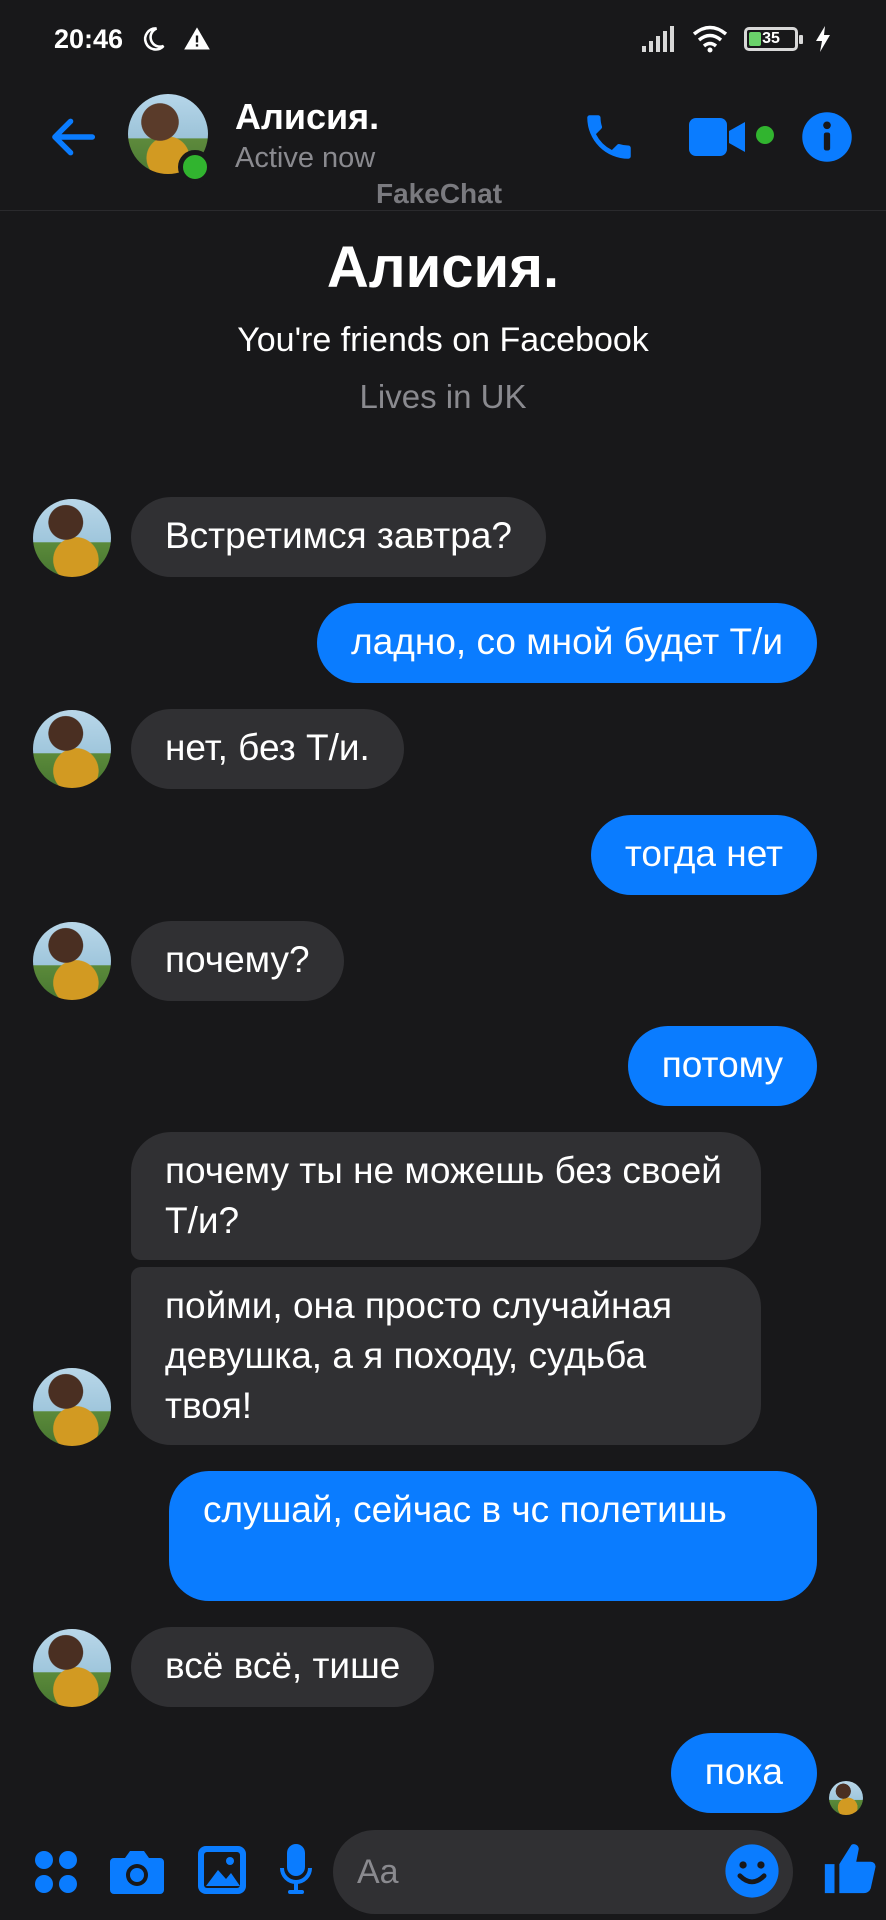 Image resolution: width=886 pixels, height=1920 pixels. What do you see at coordinates (446, 1196) in the screenshot?
I see `message-bubble-incoming: почему ты не можешь без своей Т/и?` at bounding box center [446, 1196].